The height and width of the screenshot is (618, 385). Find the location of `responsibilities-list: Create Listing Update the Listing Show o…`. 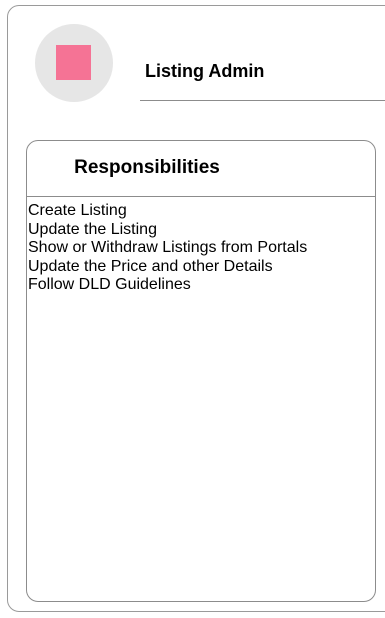

responsibilities-list: Create Listing Update the Listing Show o… is located at coordinates (167, 248).